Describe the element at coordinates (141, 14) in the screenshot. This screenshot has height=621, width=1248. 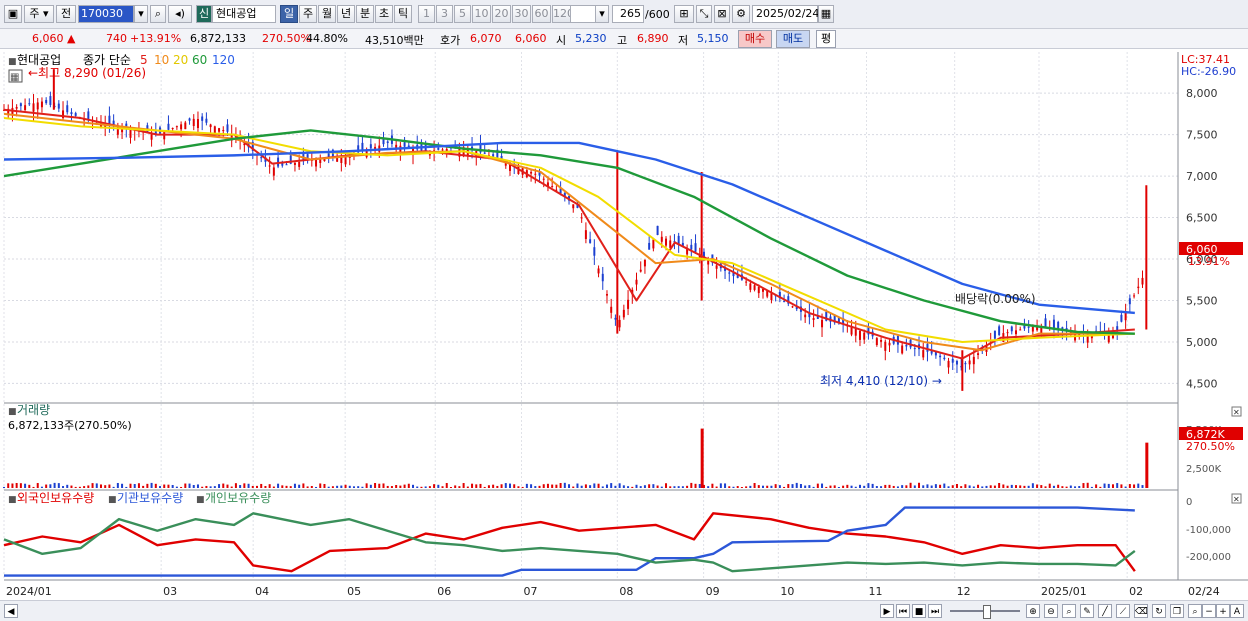
I see `code-dropdown-icon: ▾` at that location.